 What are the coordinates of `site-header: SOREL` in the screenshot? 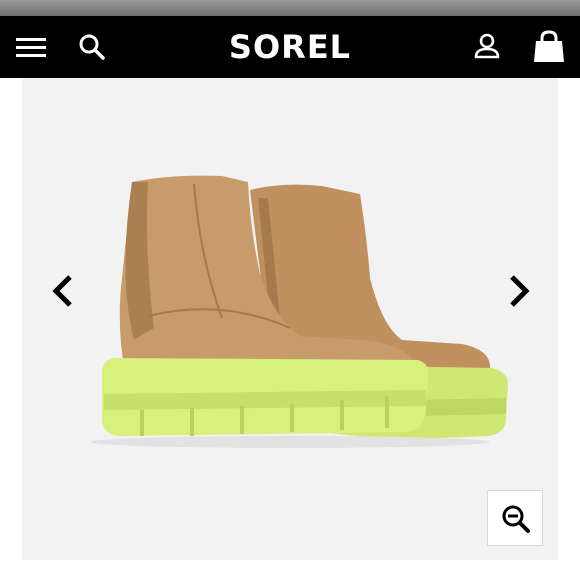 It's located at (290, 47).